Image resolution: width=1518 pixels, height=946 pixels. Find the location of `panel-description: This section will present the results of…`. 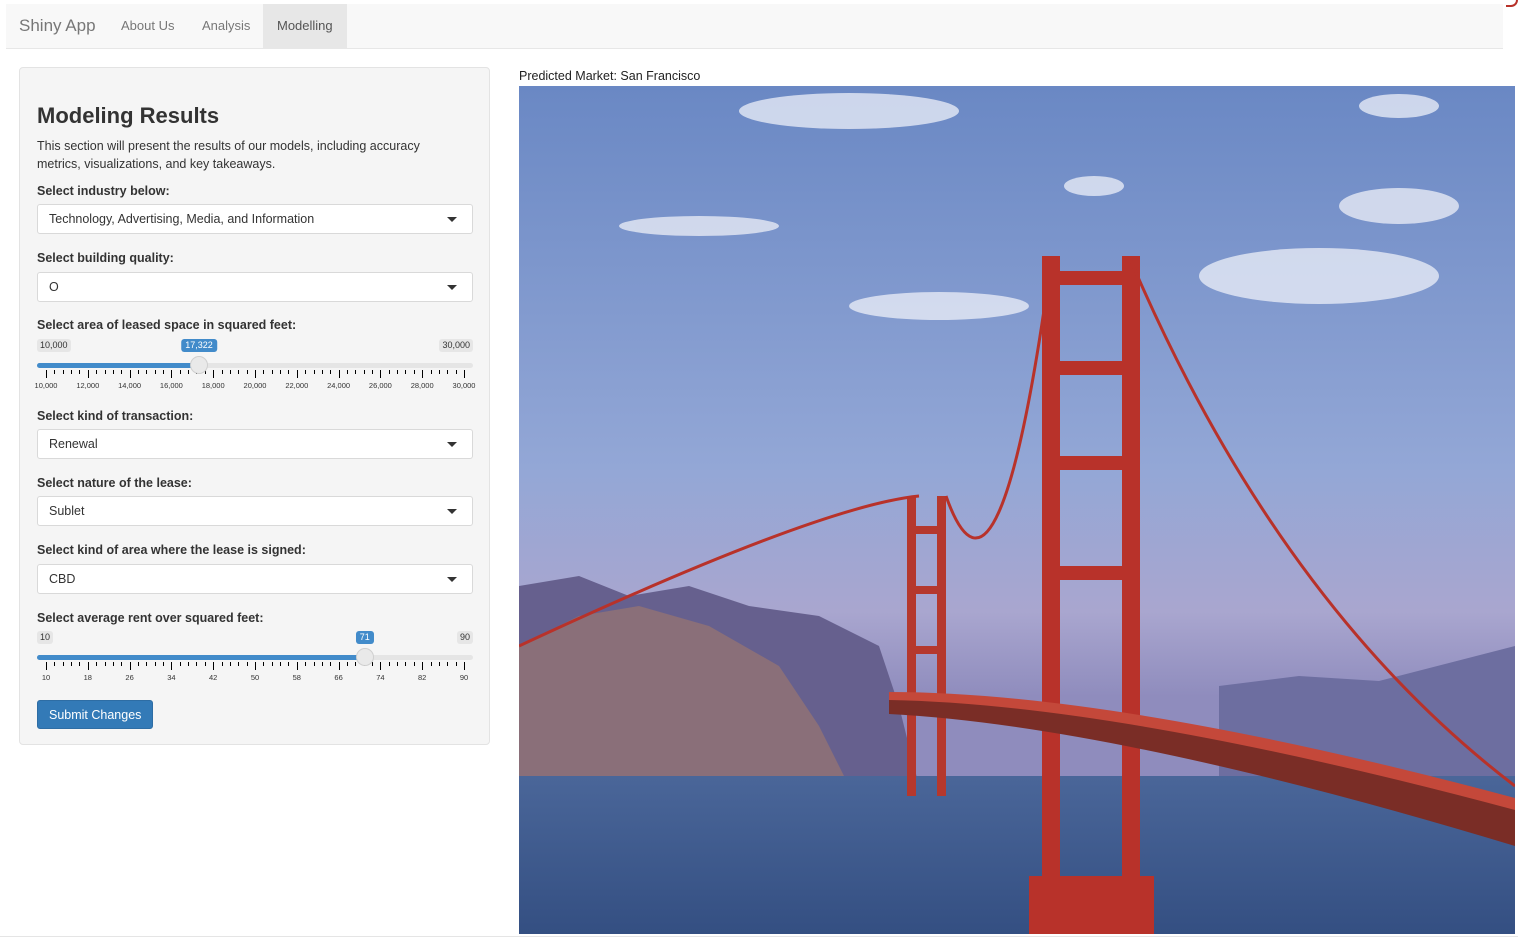

panel-description: This section will present the results of… is located at coordinates (228, 155).